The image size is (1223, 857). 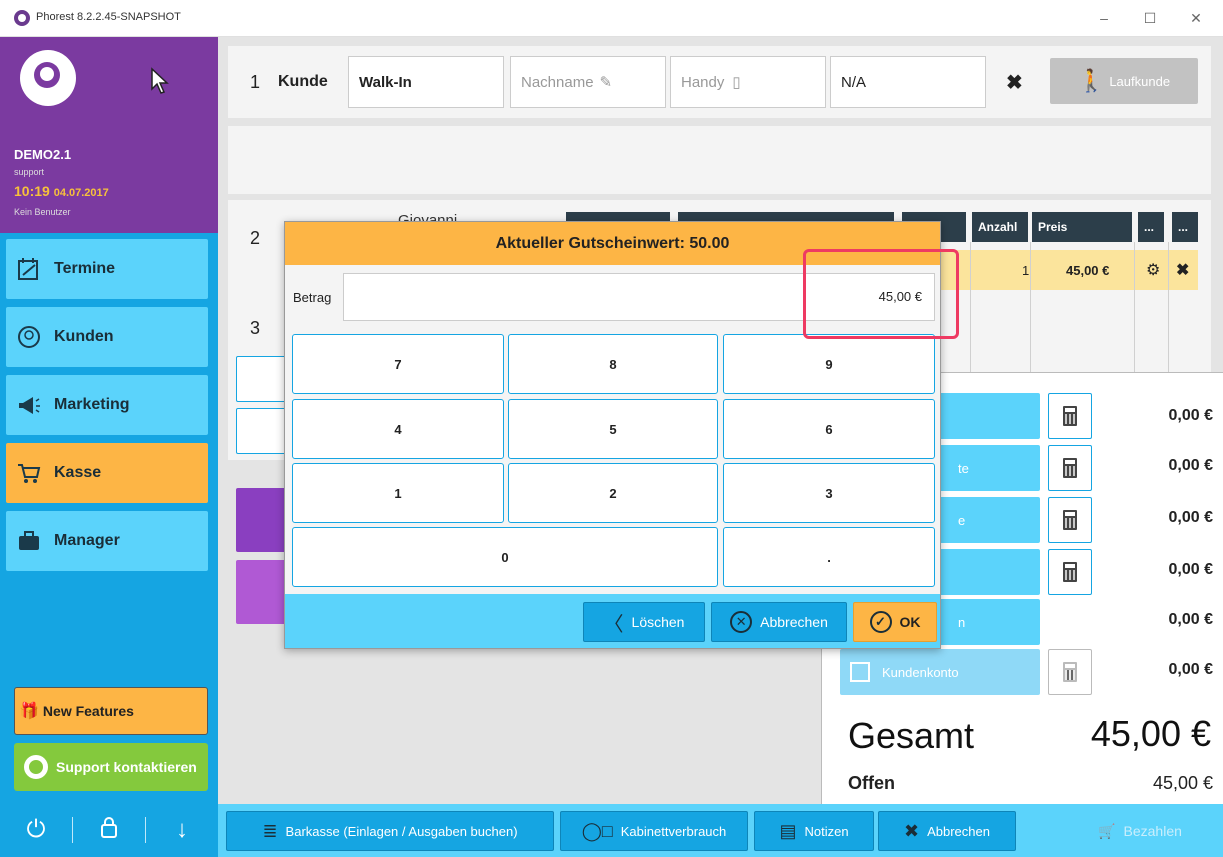 I want to click on company-name: DEMO2.1, so click(x=43, y=154).